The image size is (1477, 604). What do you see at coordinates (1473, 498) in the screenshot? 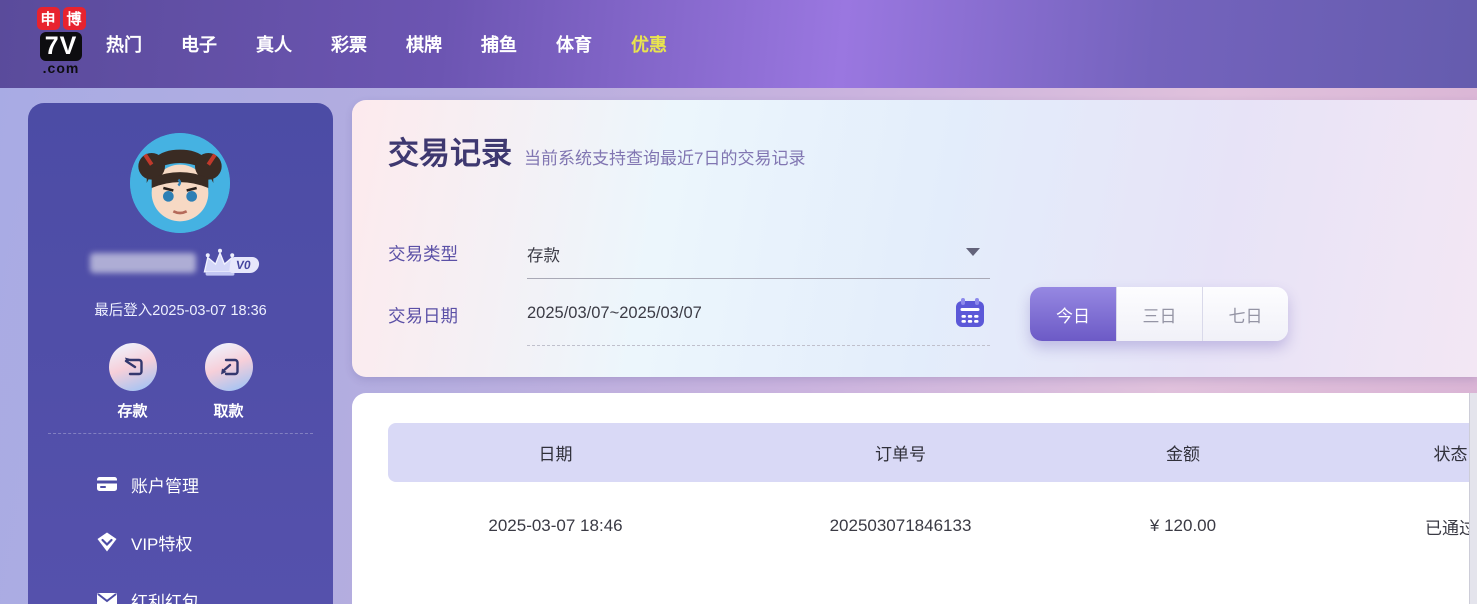
I see `scrollbar` at bounding box center [1473, 498].